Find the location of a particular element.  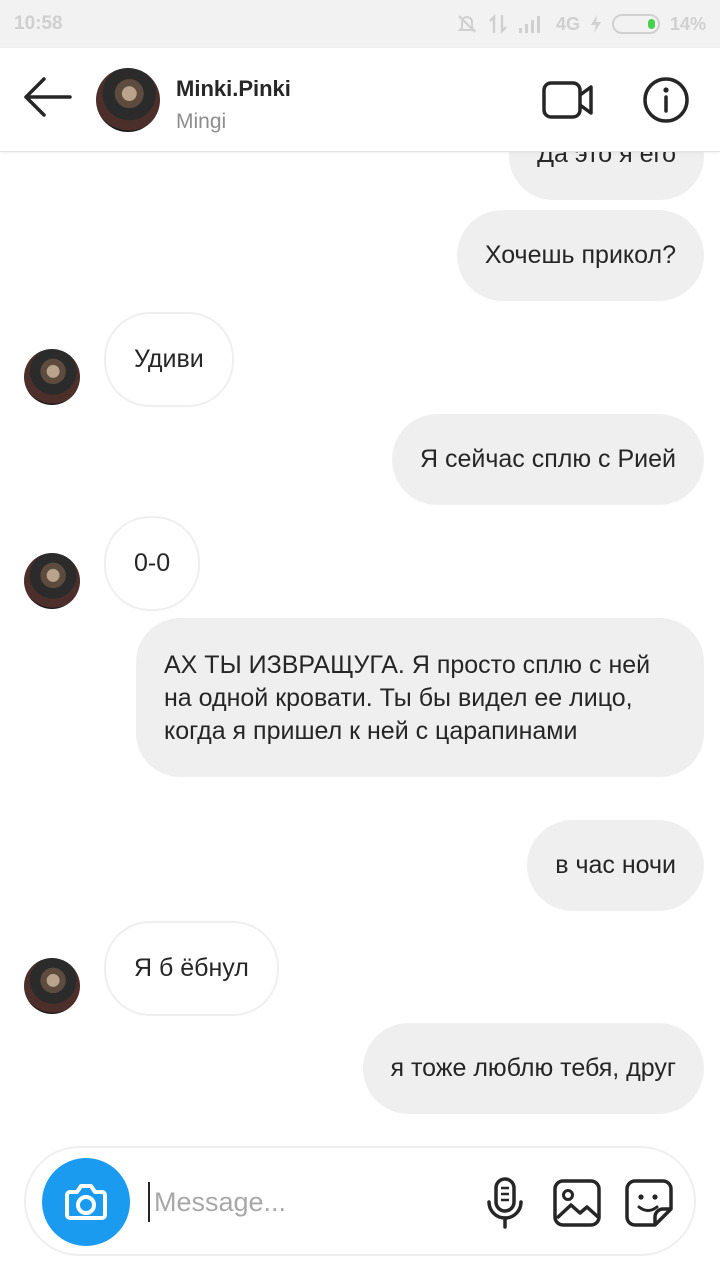

message-text: Хочешь прикол? is located at coordinates (580, 255).